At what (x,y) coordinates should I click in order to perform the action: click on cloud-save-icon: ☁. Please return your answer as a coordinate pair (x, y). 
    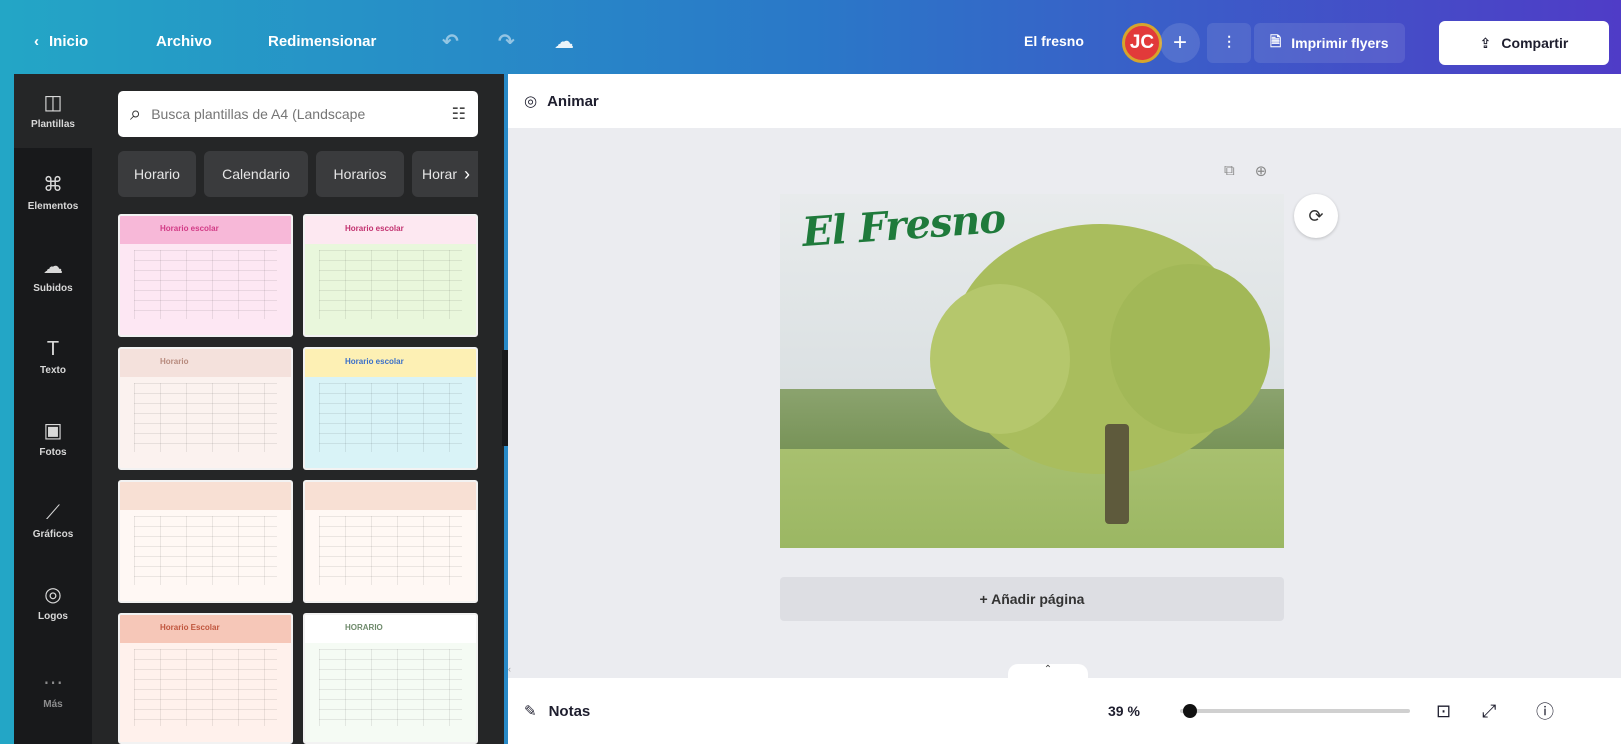
    Looking at the image, I should click on (564, 41).